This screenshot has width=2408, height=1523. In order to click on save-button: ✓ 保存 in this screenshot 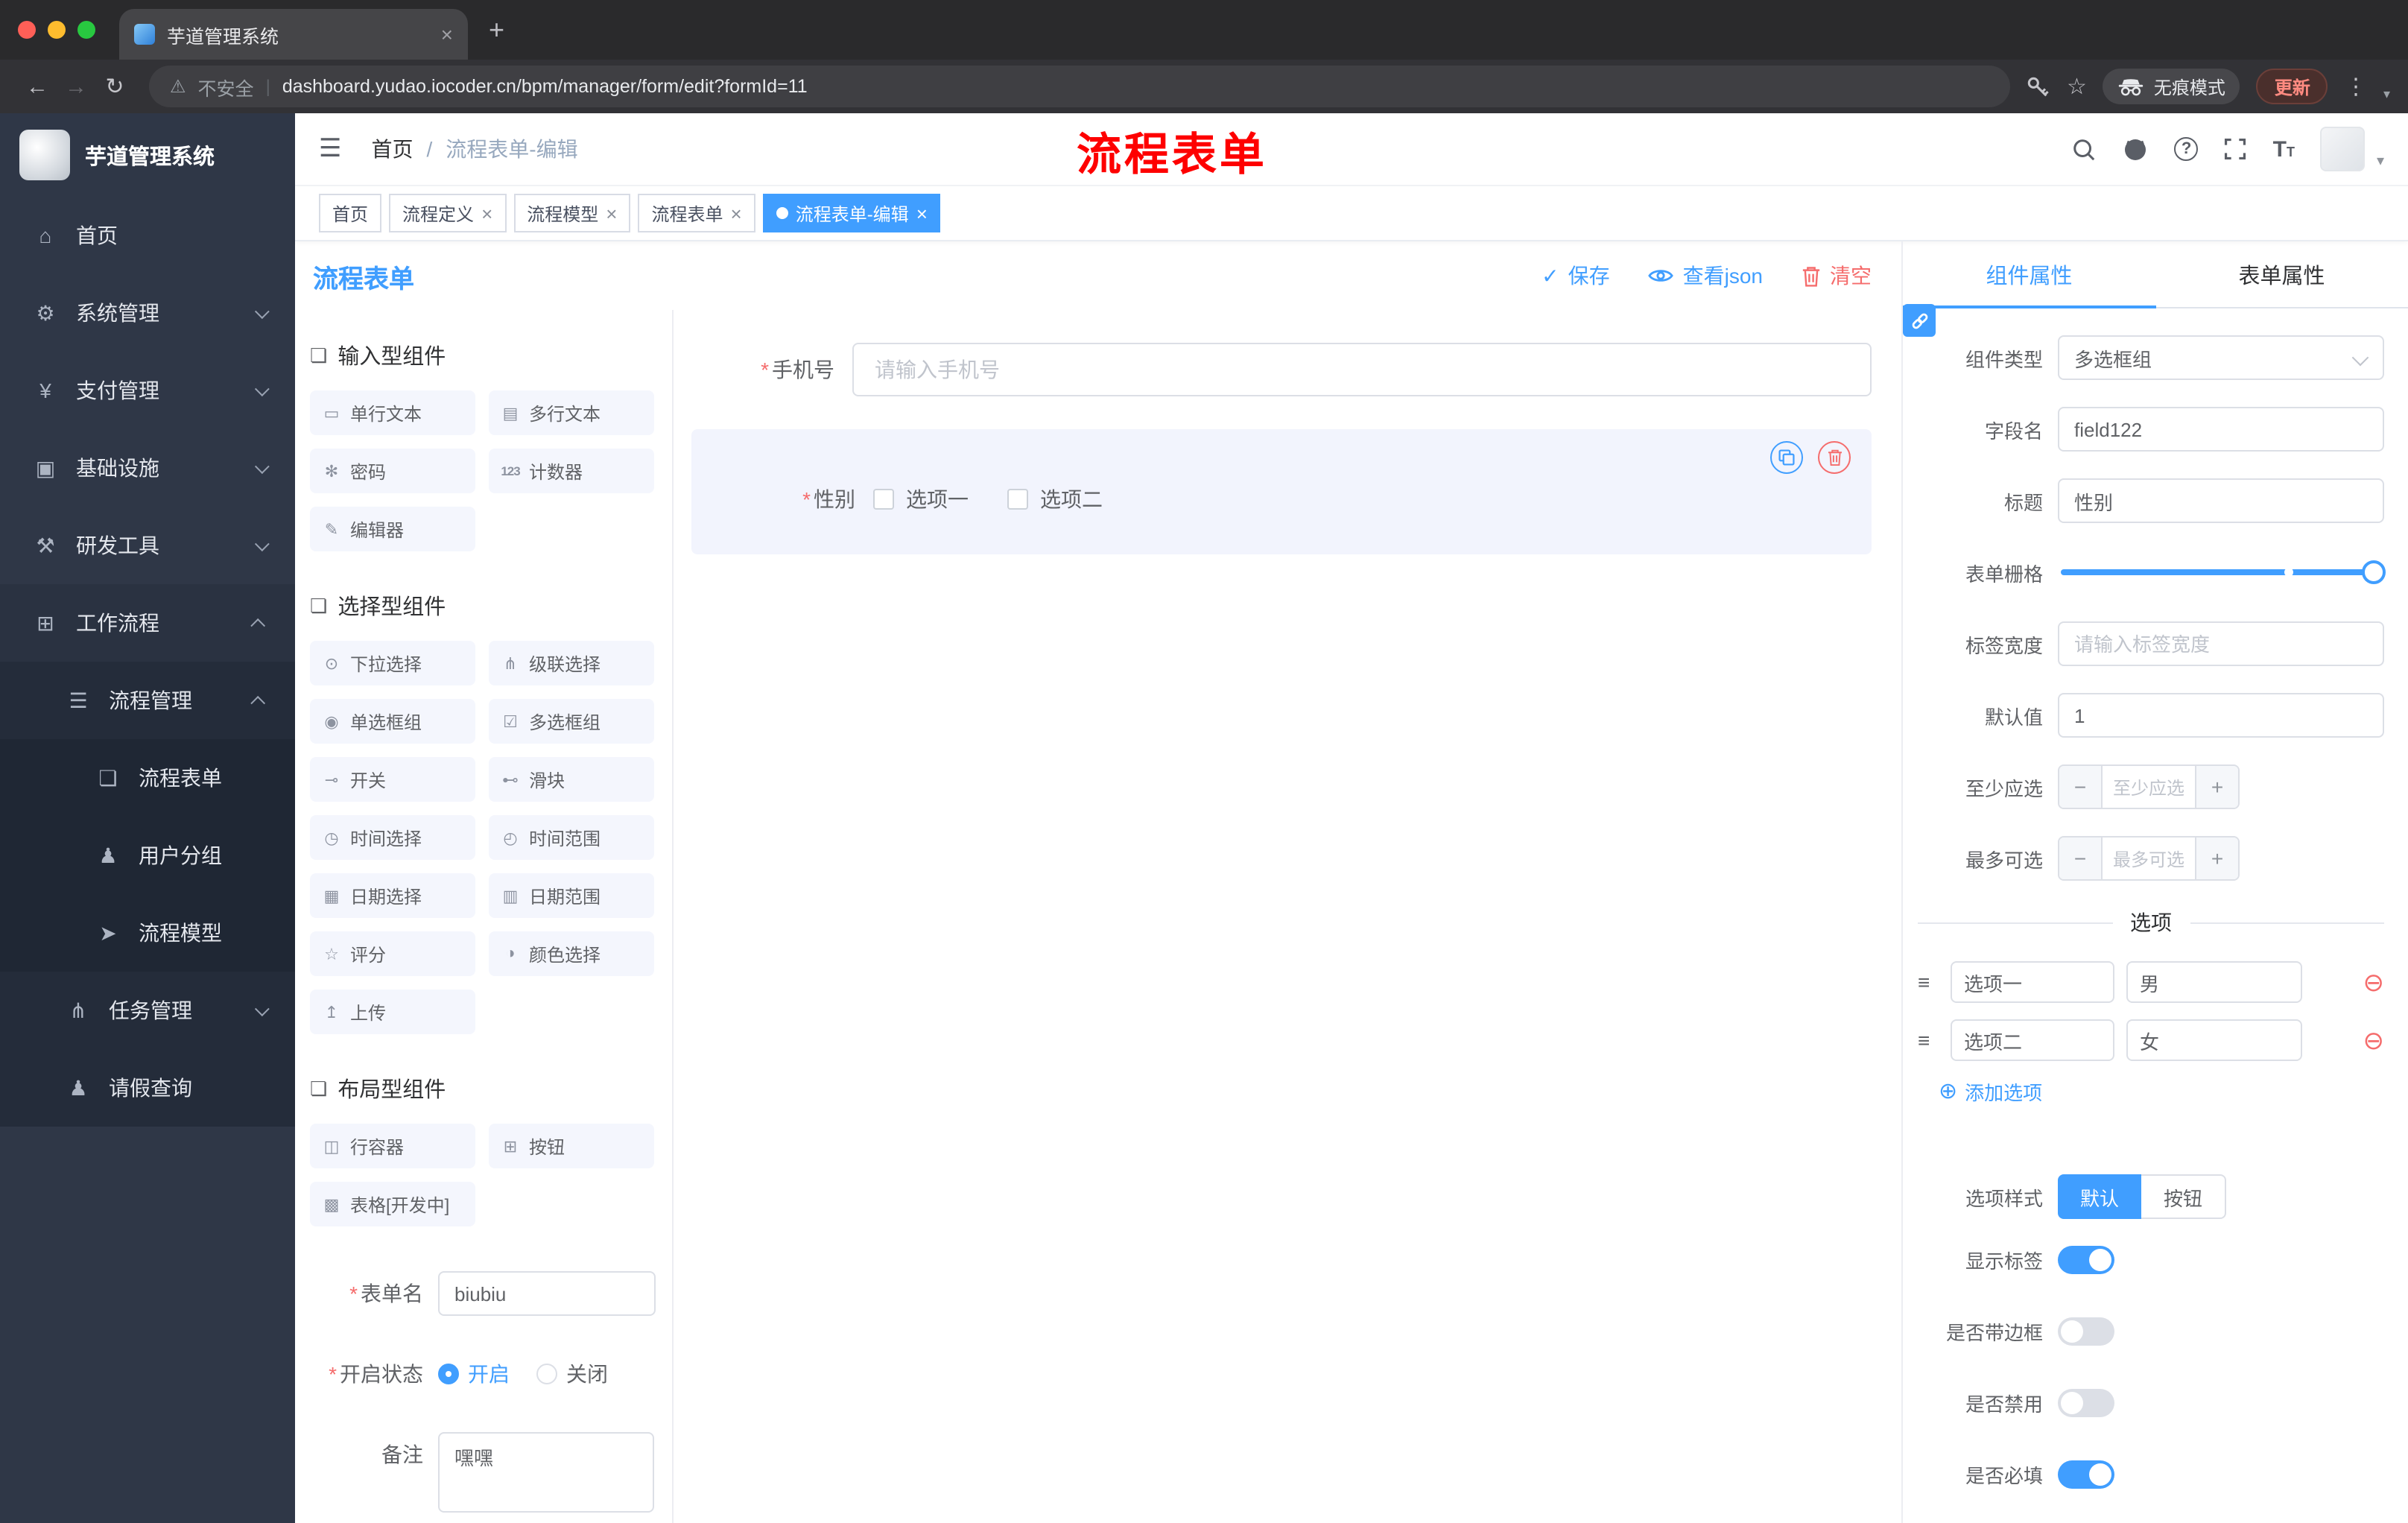, I will do `click(1575, 276)`.